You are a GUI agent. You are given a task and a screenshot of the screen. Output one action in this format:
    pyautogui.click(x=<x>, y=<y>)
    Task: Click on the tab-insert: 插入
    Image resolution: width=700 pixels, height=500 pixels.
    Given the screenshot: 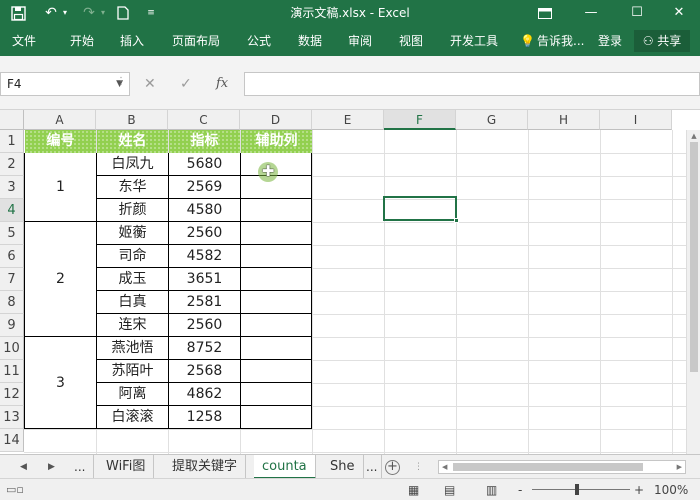 What is the action you would take?
    pyautogui.click(x=132, y=41)
    